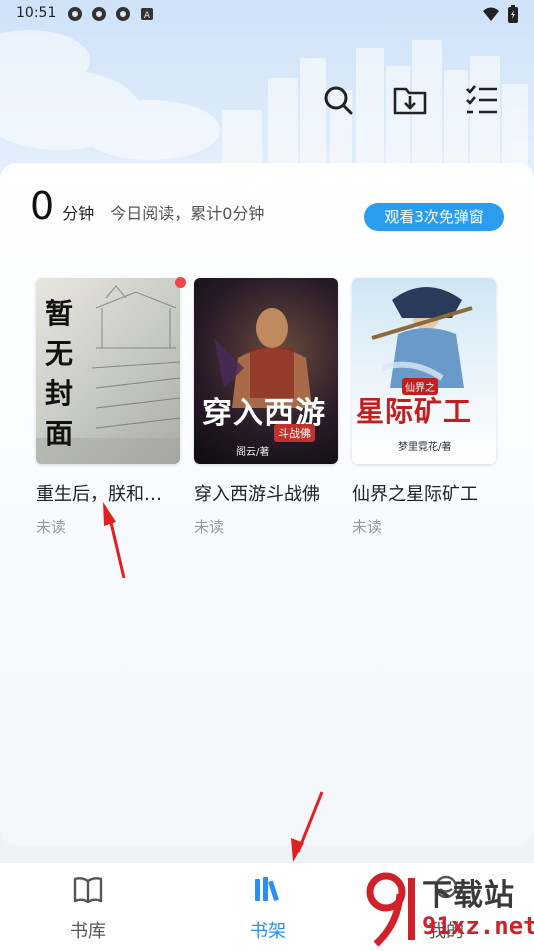  What do you see at coordinates (420, 386) in the screenshot?
I see `cover-subtitle: 仙界之` at bounding box center [420, 386].